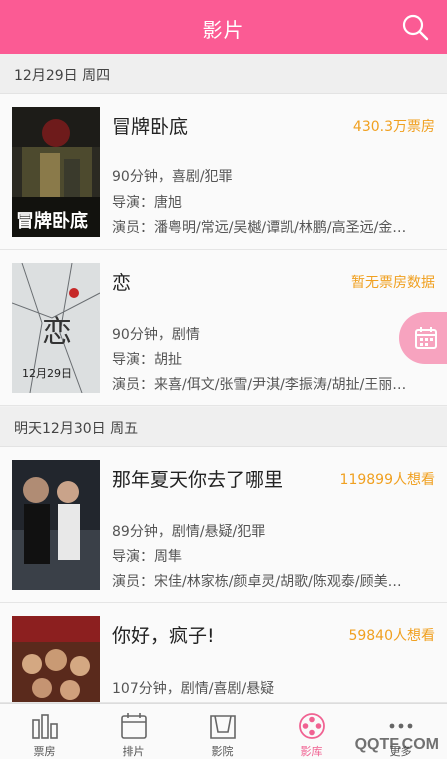  Describe the element at coordinates (57, 332) in the screenshot. I see `poster-title: 恋` at that location.